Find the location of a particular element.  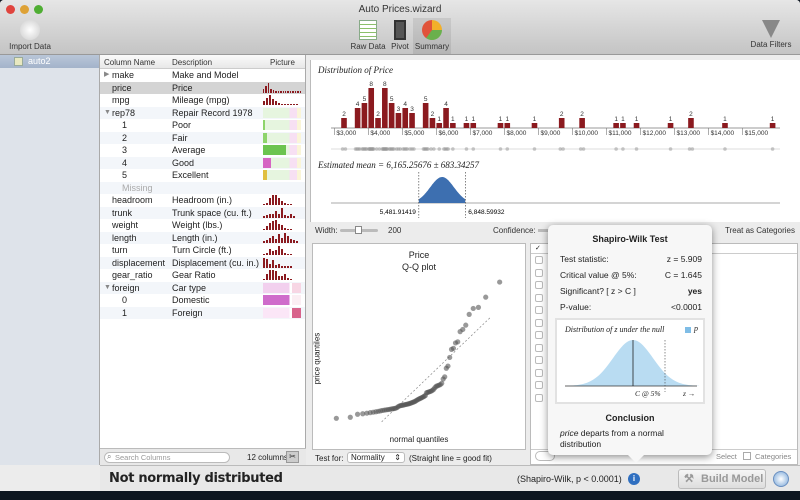

column-name: displacement is located at coordinates (139, 262).